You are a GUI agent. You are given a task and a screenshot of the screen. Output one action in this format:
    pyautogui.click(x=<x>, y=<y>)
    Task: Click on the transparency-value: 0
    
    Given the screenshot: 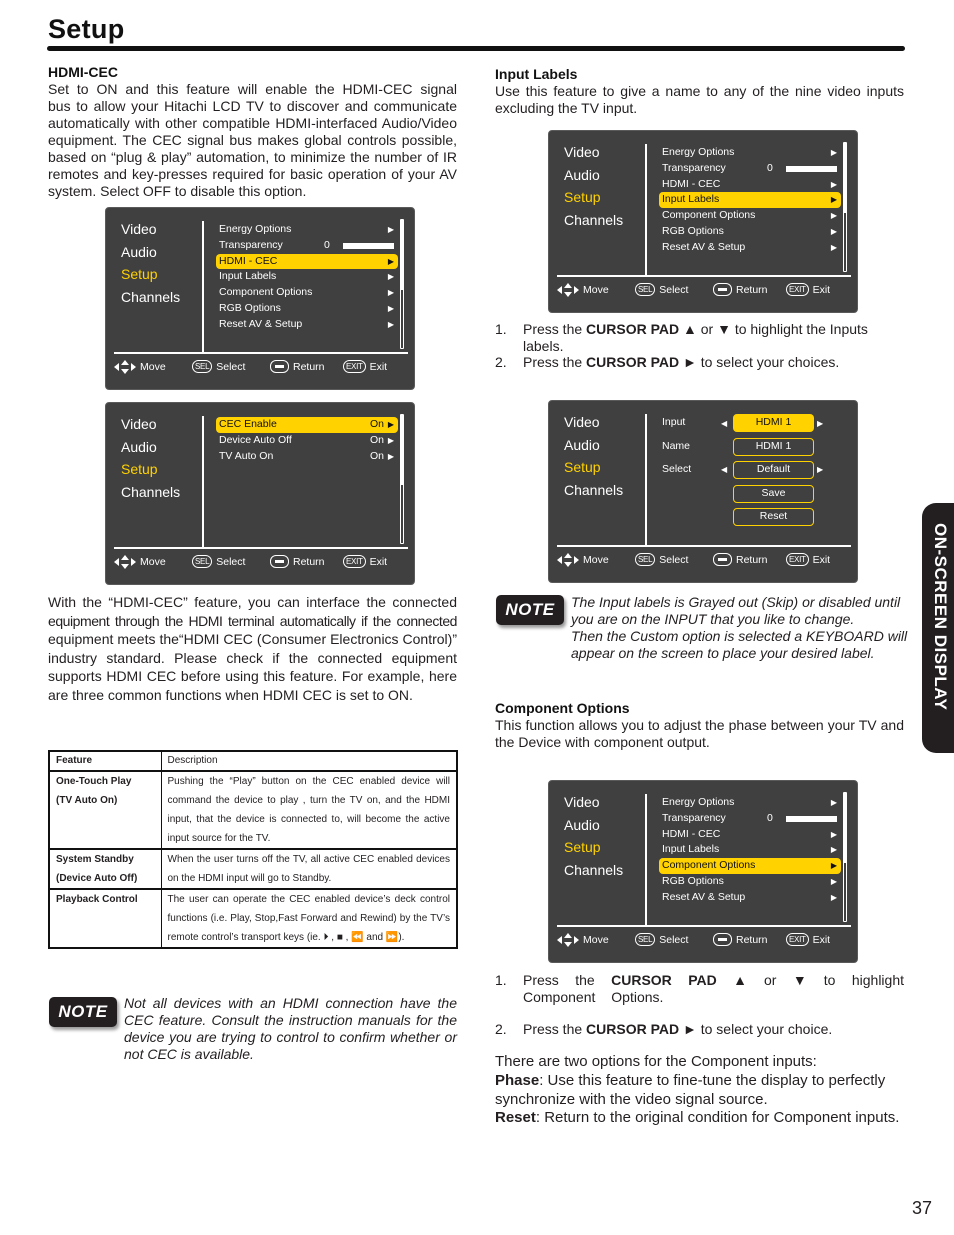 What is the action you would take?
    pyautogui.click(x=770, y=167)
    